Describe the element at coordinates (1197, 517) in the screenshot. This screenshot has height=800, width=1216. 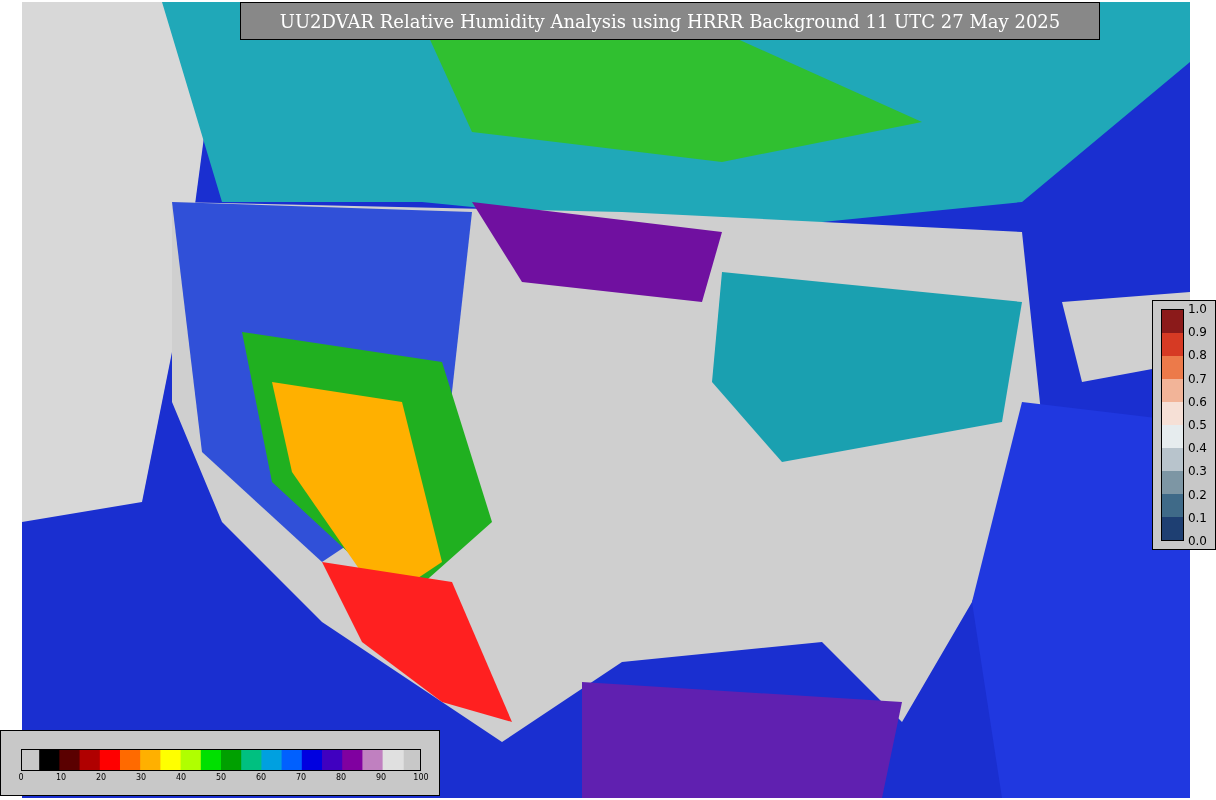
I see `legend-label: 0.1` at that location.